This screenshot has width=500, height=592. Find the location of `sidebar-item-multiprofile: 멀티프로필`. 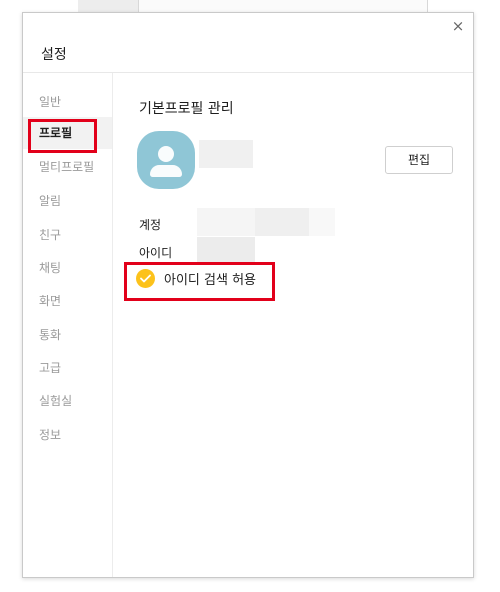

sidebar-item-multiprofile: 멀티프로필 is located at coordinates (66, 167).